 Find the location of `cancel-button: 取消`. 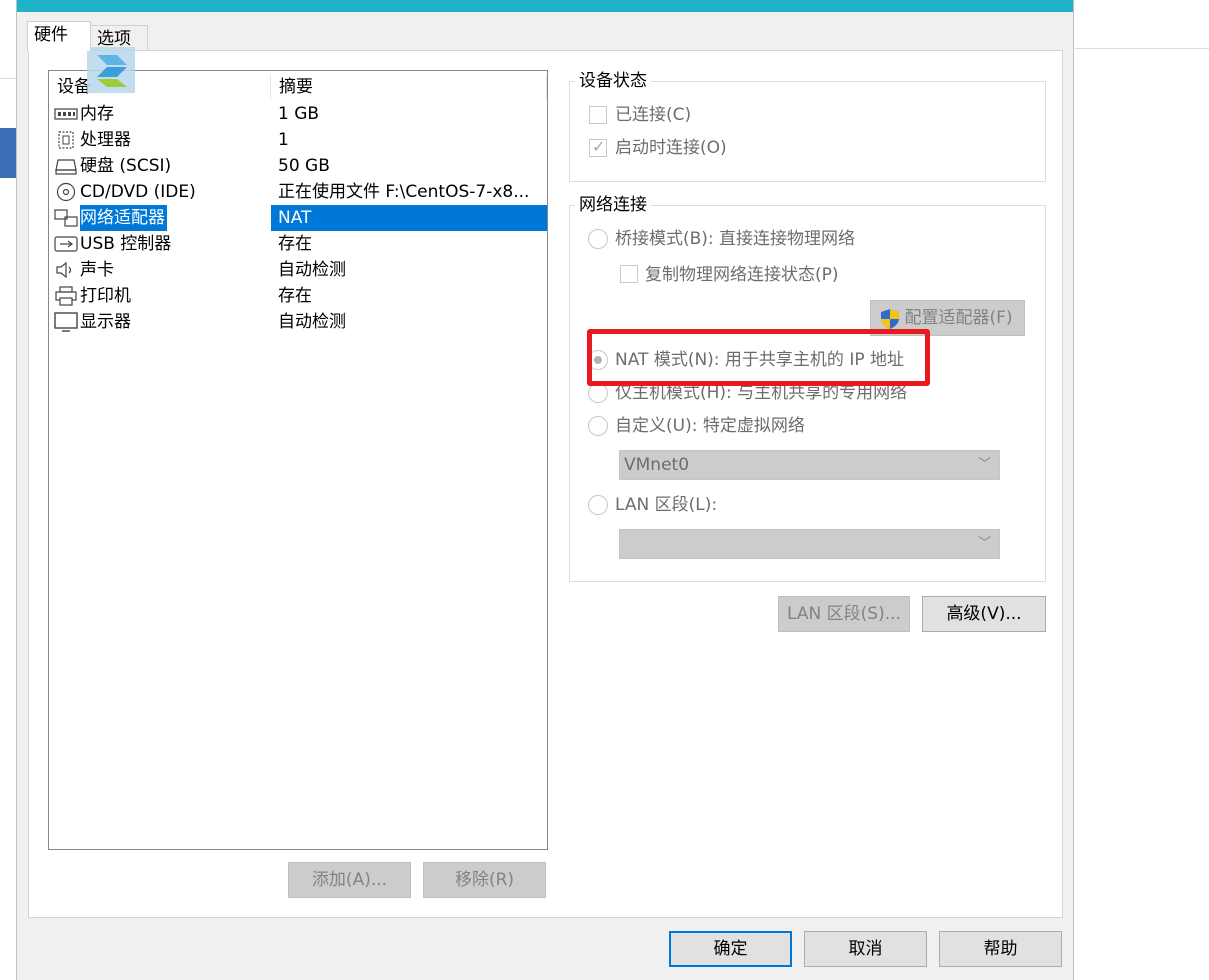

cancel-button: 取消 is located at coordinates (865, 949).